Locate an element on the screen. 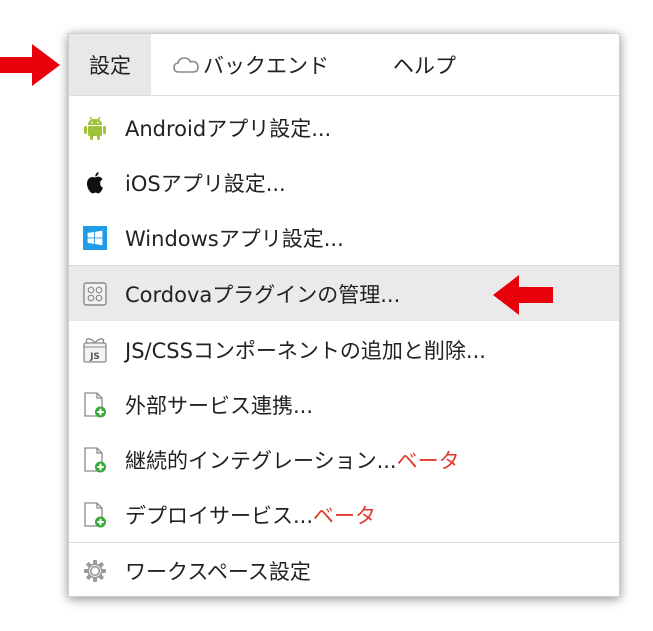  menubar-settings-label: 設定 is located at coordinates (110, 65).